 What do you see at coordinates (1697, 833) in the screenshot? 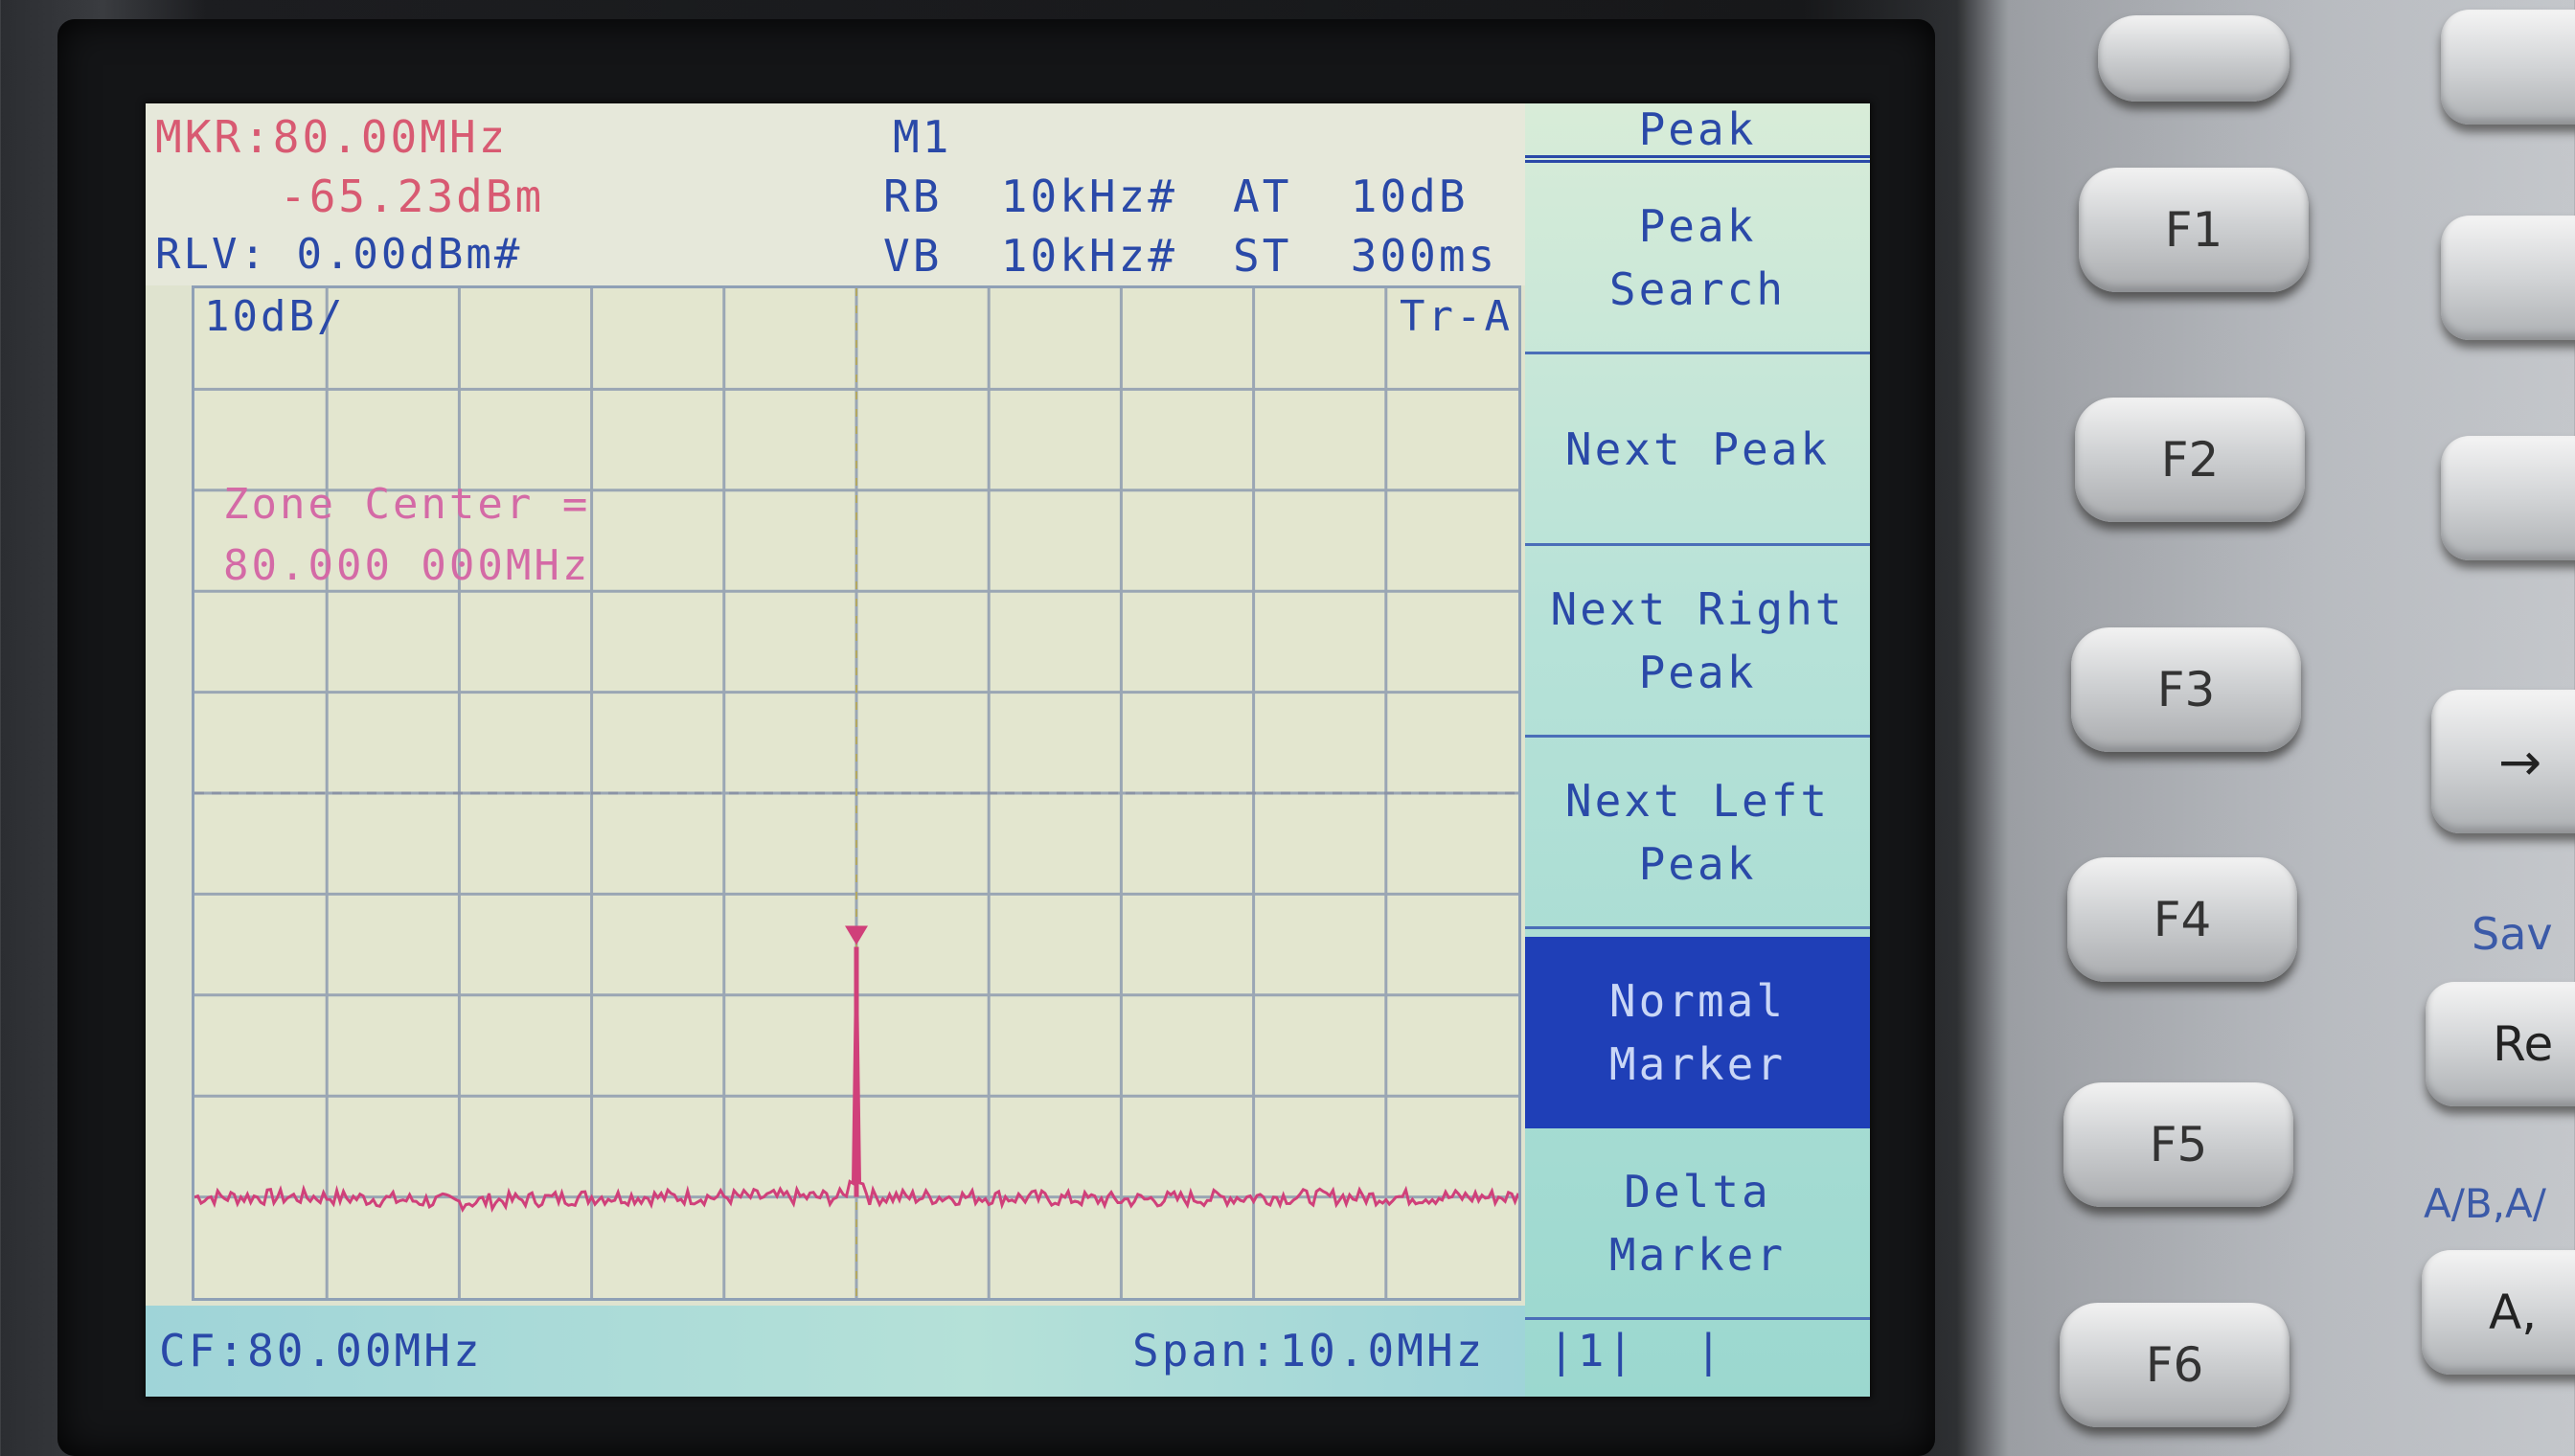
I see `softkey-next-left-peak: Next Left Peak` at bounding box center [1697, 833].